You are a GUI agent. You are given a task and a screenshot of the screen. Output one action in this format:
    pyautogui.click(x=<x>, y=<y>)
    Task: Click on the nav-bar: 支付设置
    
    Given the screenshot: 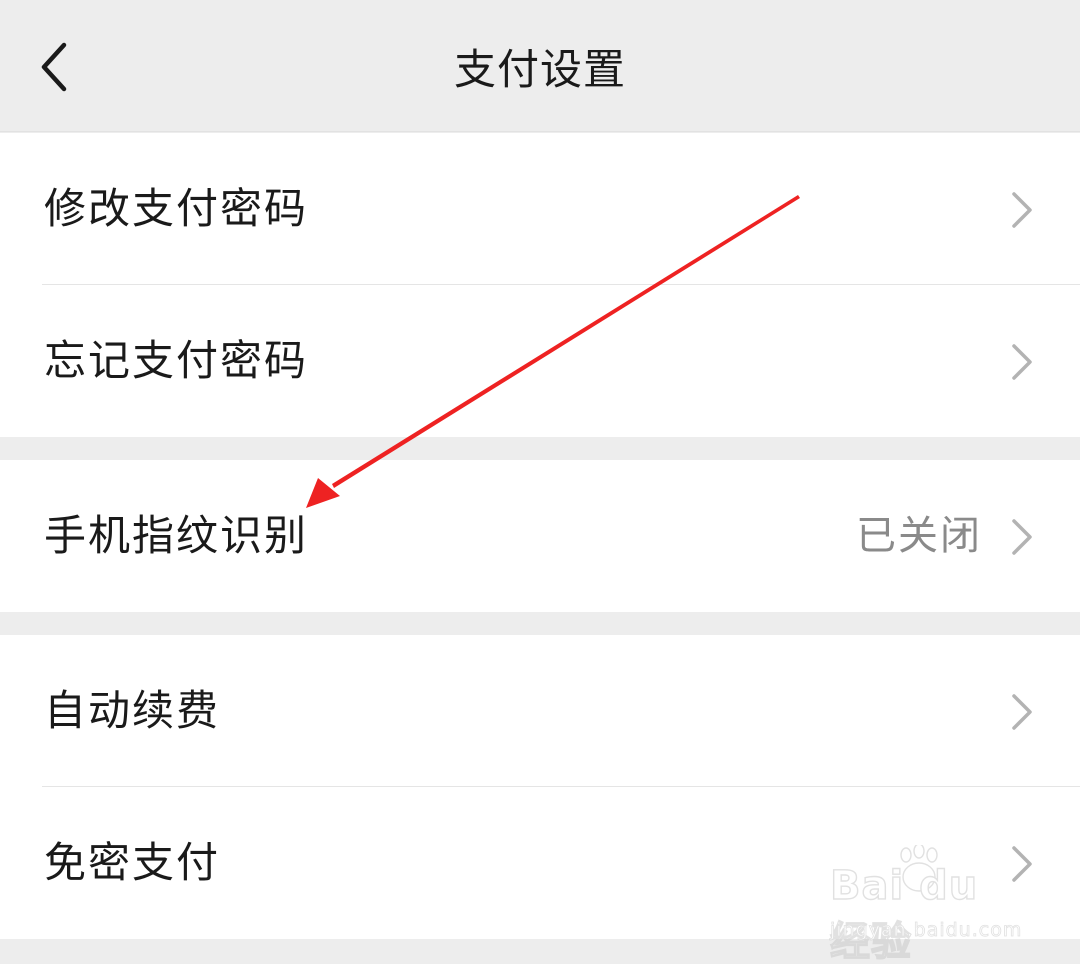 What is the action you would take?
    pyautogui.click(x=540, y=66)
    